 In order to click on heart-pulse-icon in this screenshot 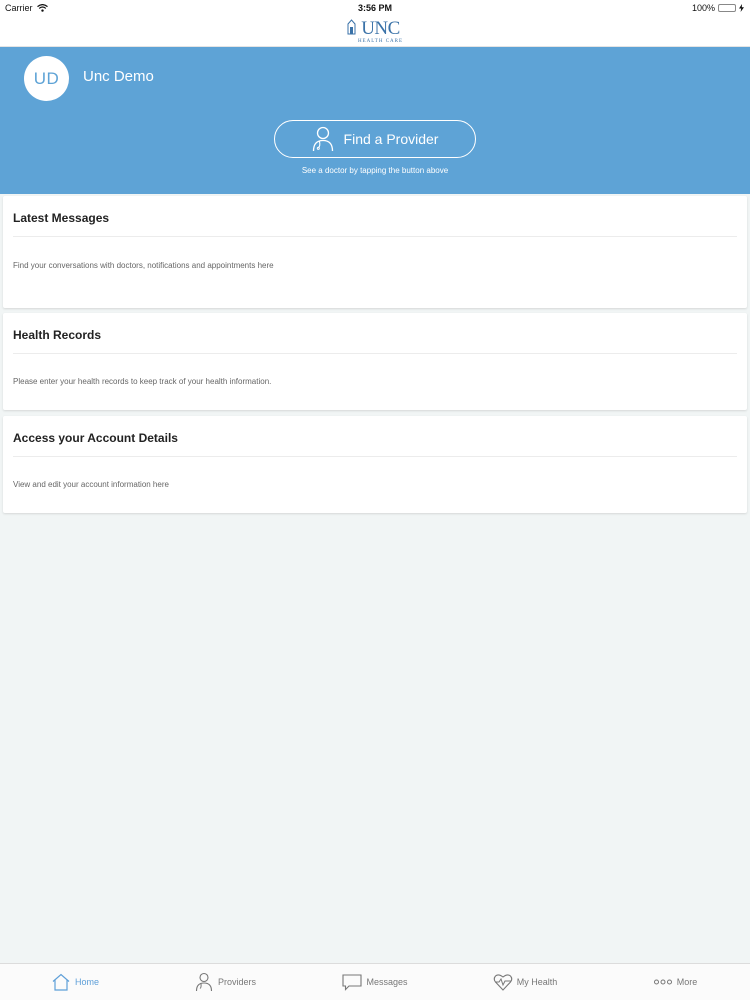, I will do `click(503, 982)`.